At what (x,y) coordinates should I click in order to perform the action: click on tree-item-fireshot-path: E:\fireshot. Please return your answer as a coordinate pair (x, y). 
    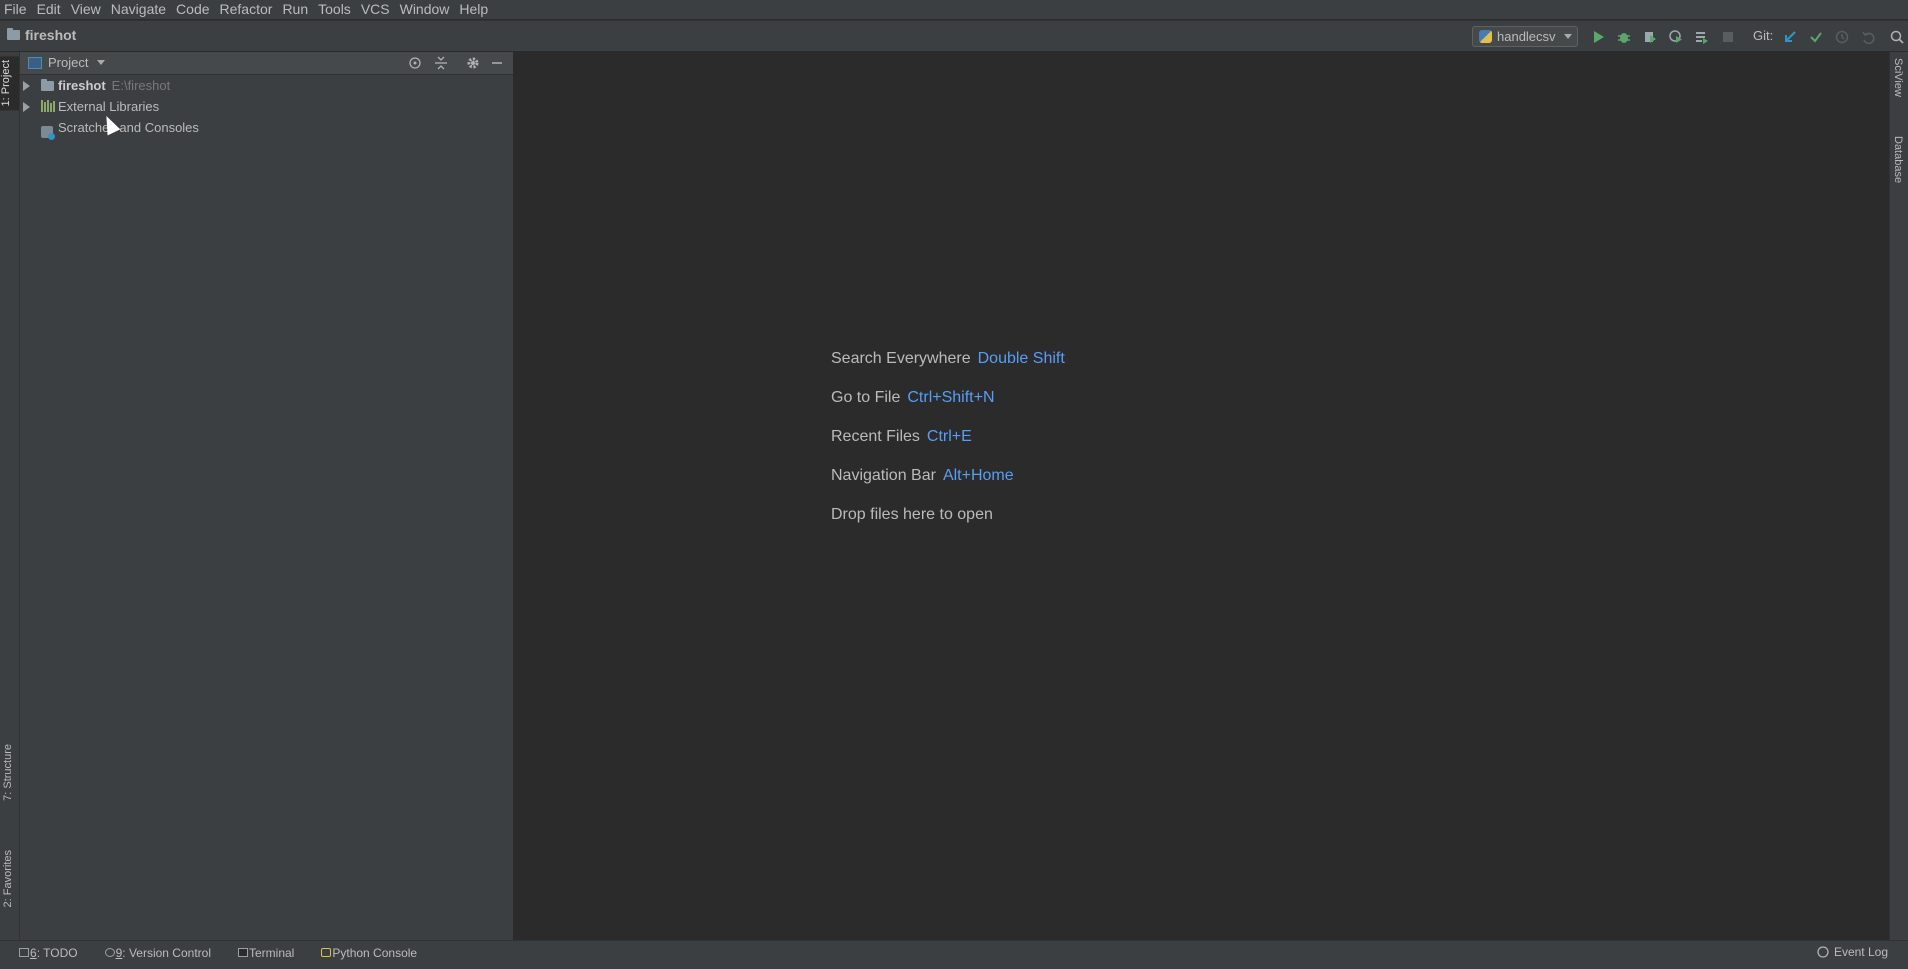
    Looking at the image, I should click on (141, 85).